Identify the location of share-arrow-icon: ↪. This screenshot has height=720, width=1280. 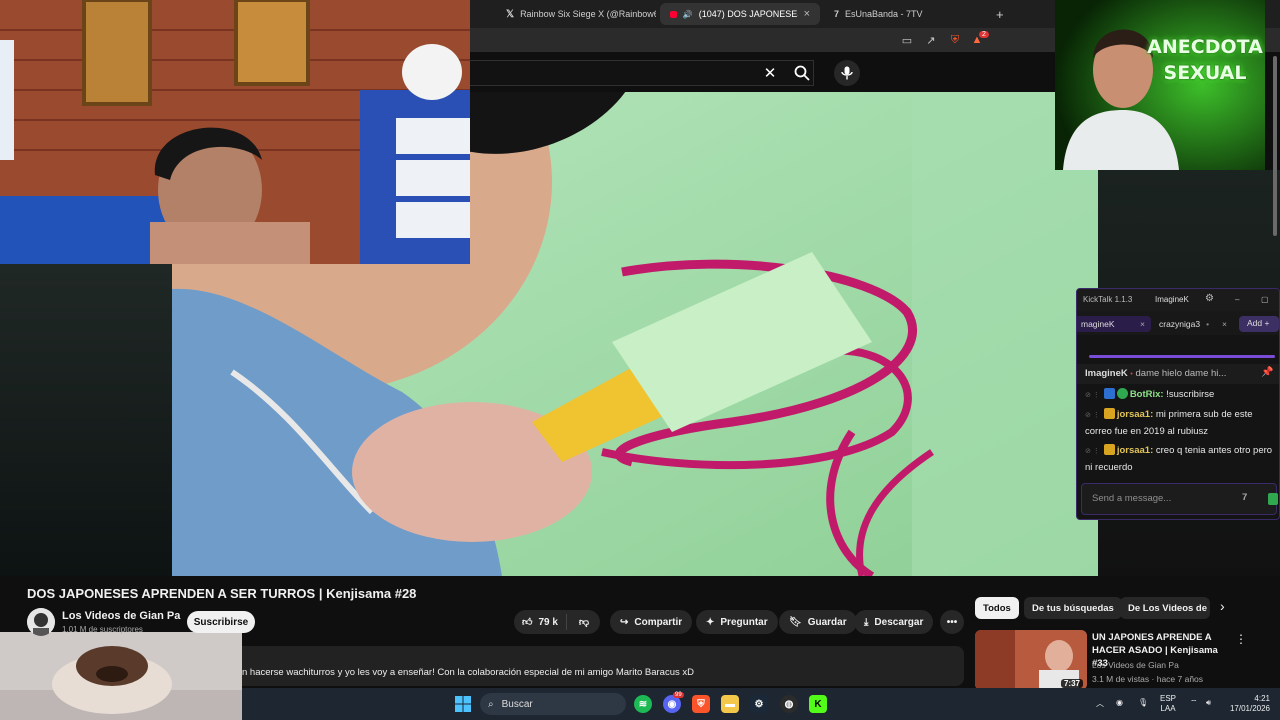
(624, 622).